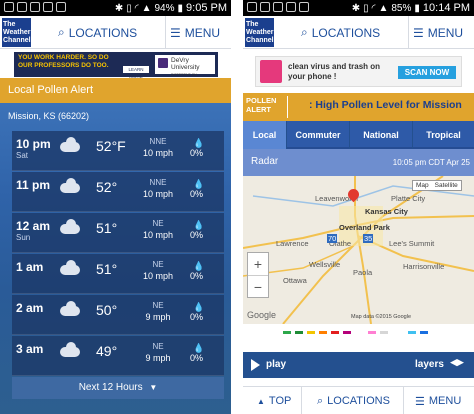  What do you see at coordinates (107, 310) in the screenshot?
I see `hour-temp: 50°` at bounding box center [107, 310].